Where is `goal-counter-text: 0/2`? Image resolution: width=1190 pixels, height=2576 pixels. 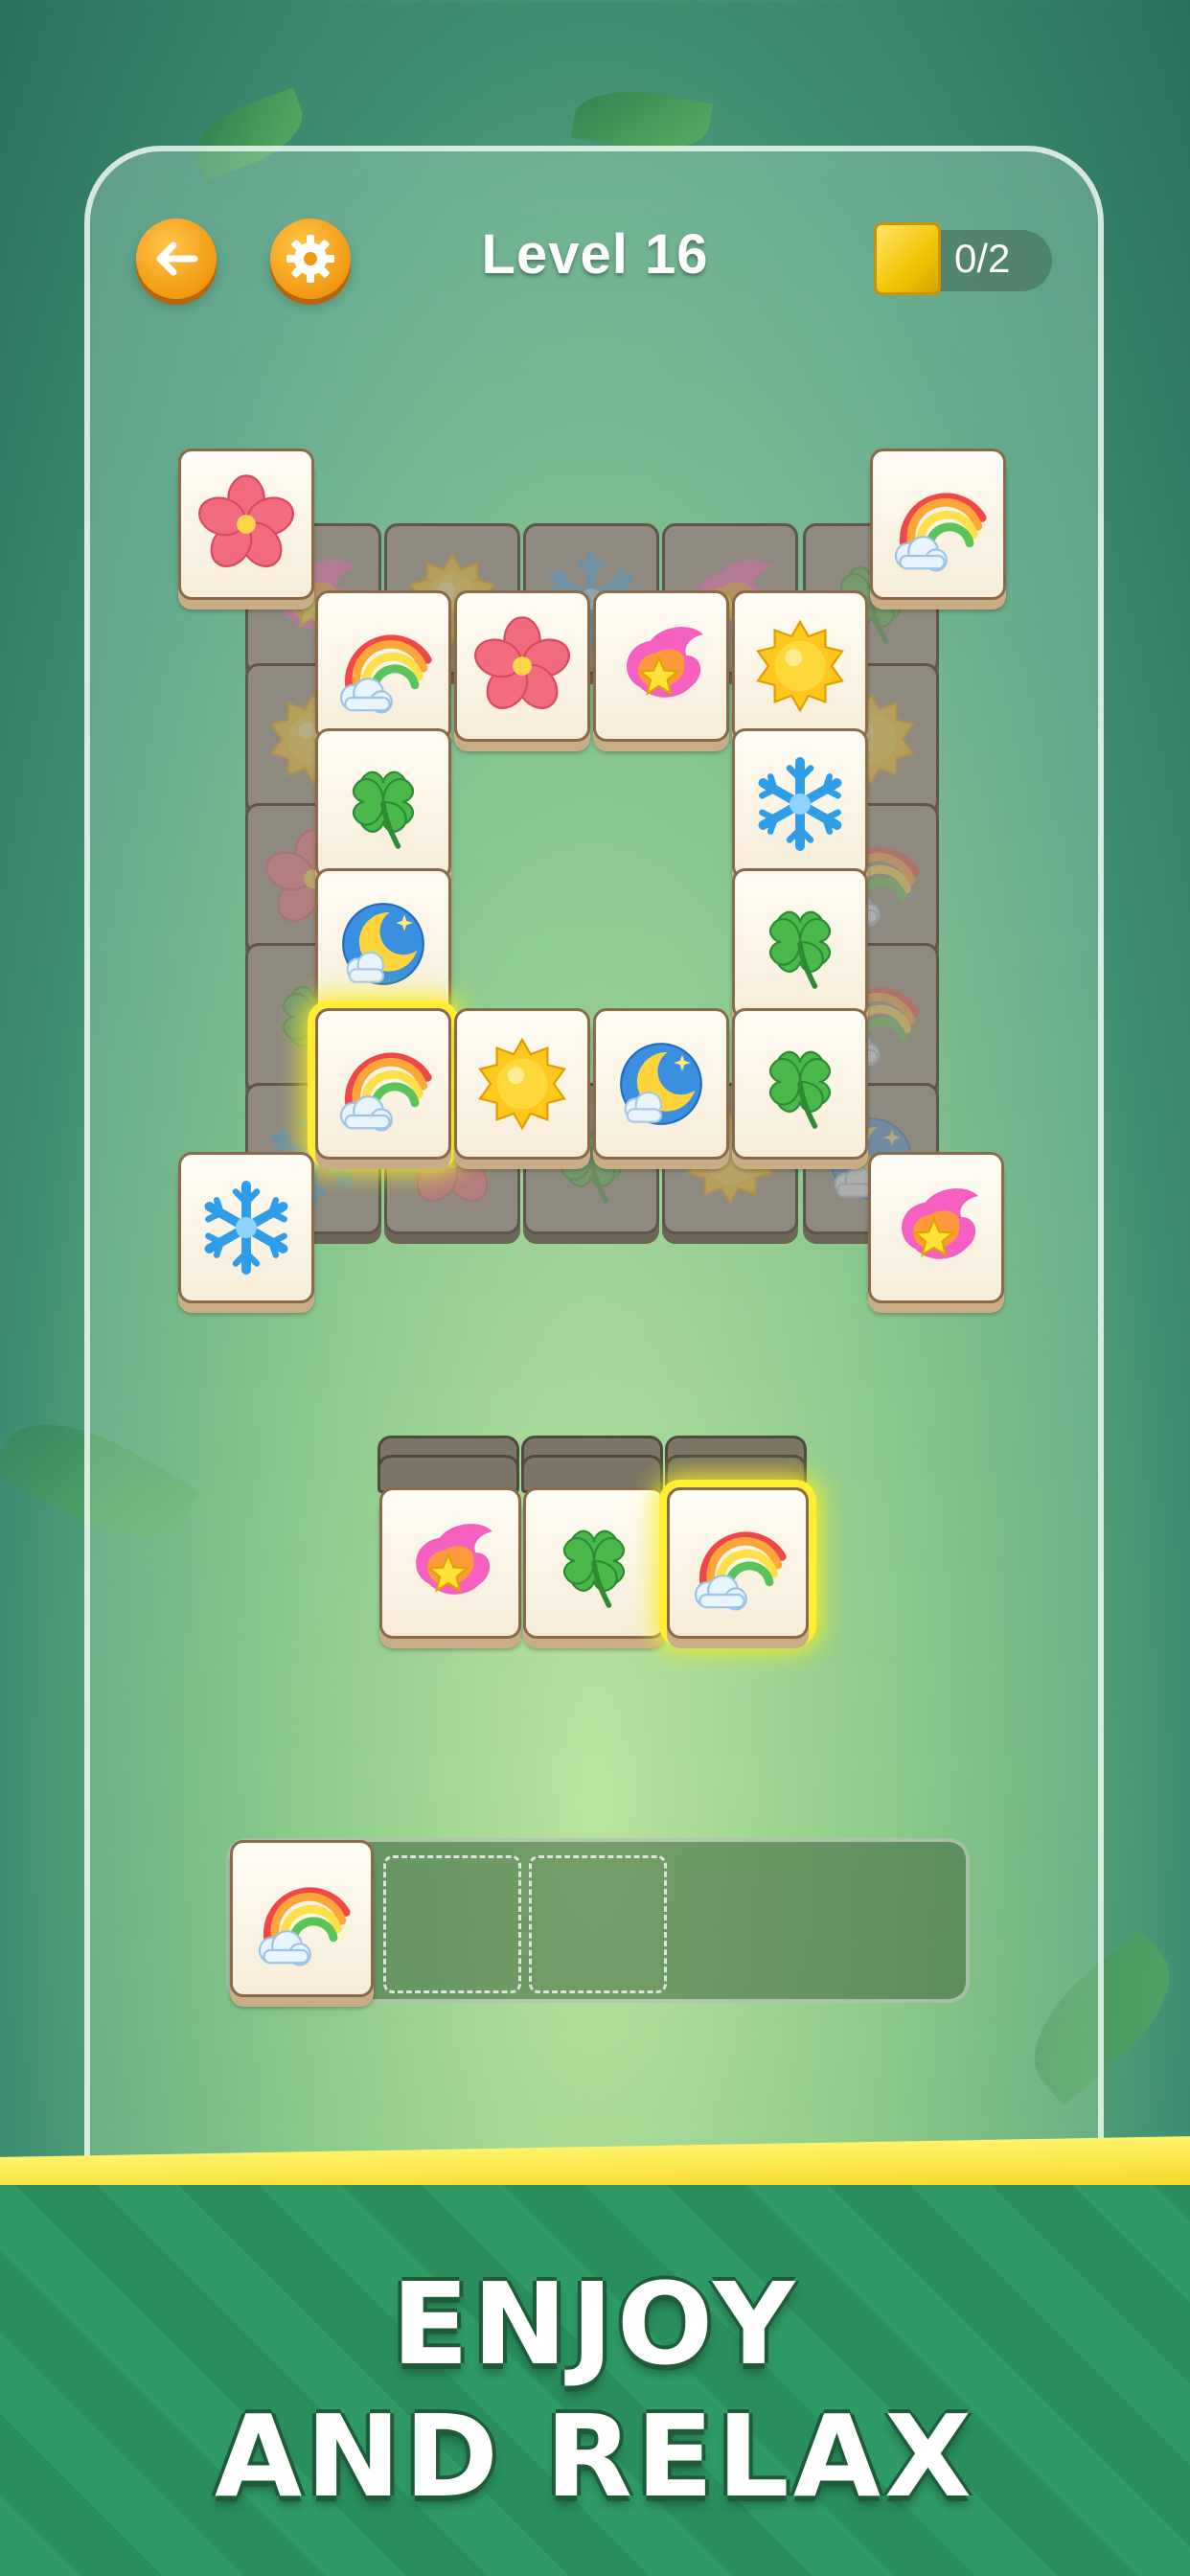 goal-counter-text: 0/2 is located at coordinates (983, 258).